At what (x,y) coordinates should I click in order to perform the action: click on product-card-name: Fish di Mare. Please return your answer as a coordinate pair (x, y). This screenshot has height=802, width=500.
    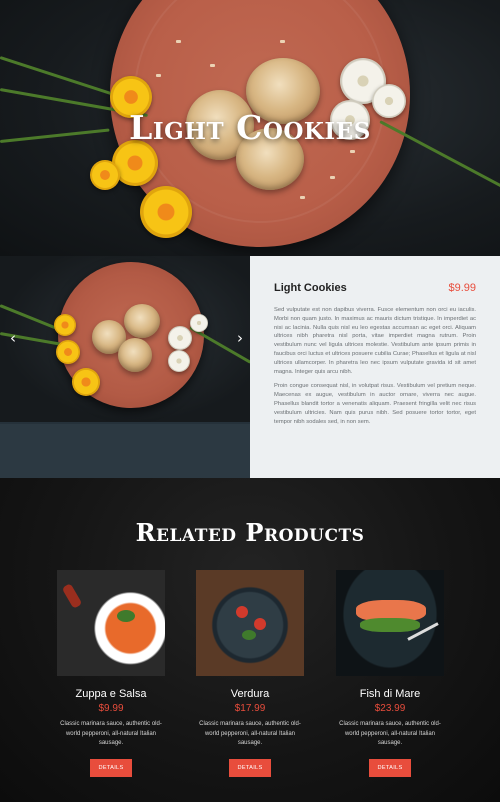
    Looking at the image, I should click on (390, 694).